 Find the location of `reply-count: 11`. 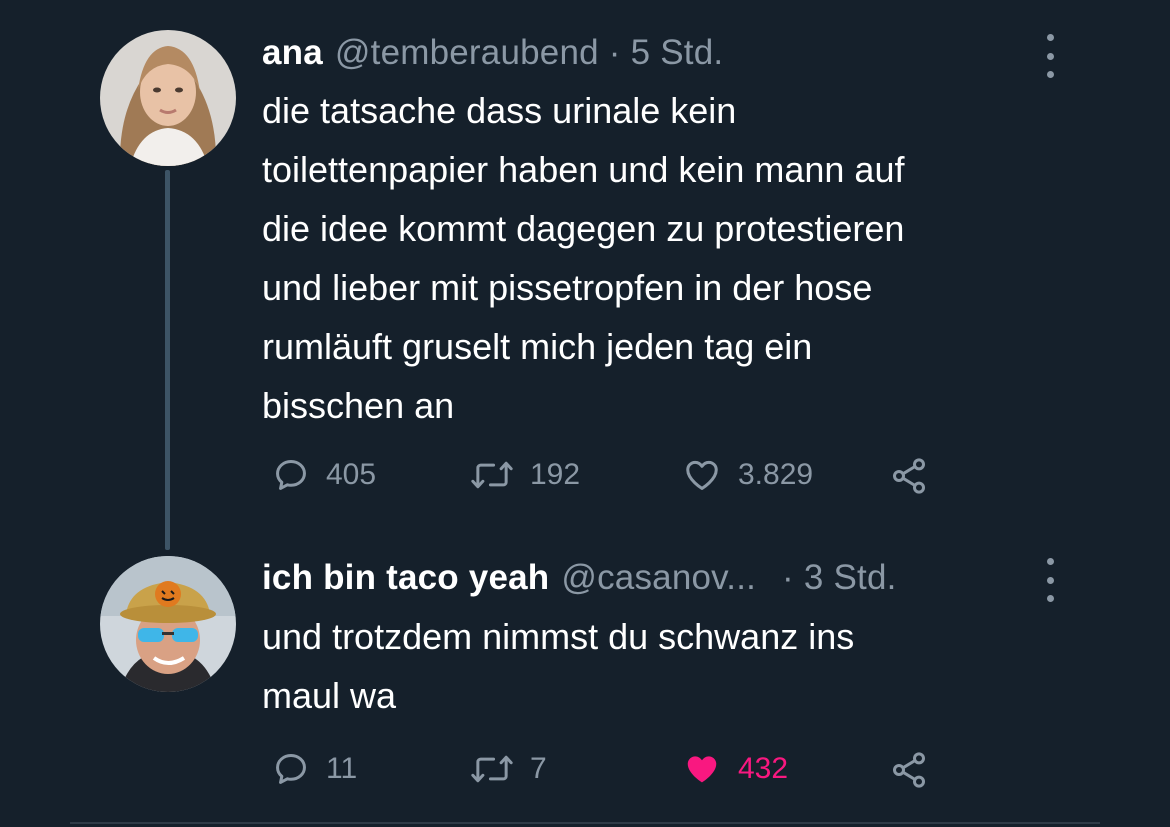

reply-count: 11 is located at coordinates (342, 768).